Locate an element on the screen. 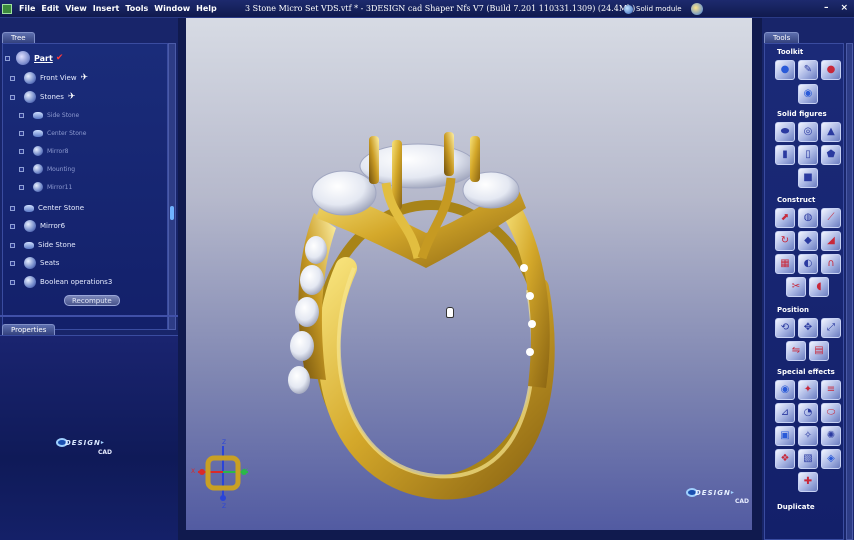 The height and width of the screenshot is (540, 854). tab-tools: Tools is located at coordinates (782, 37).